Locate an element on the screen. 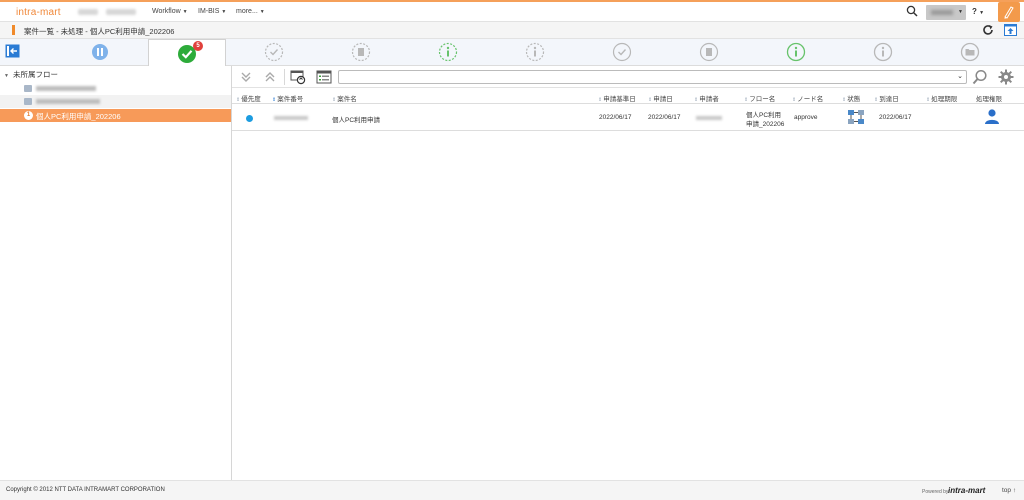 This screenshot has height=500, width=1024. double-chevron-up-icon is located at coordinates (270, 77).